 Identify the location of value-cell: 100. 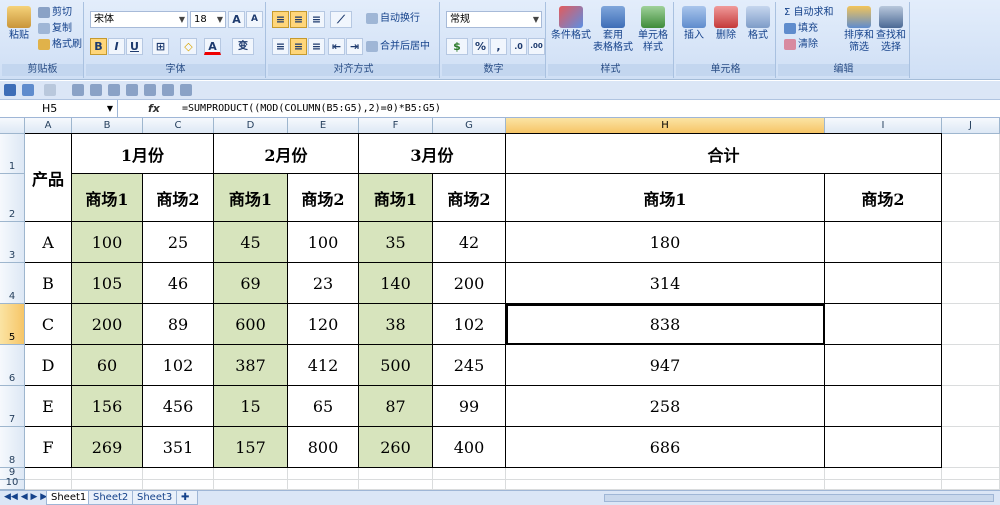
(107, 242).